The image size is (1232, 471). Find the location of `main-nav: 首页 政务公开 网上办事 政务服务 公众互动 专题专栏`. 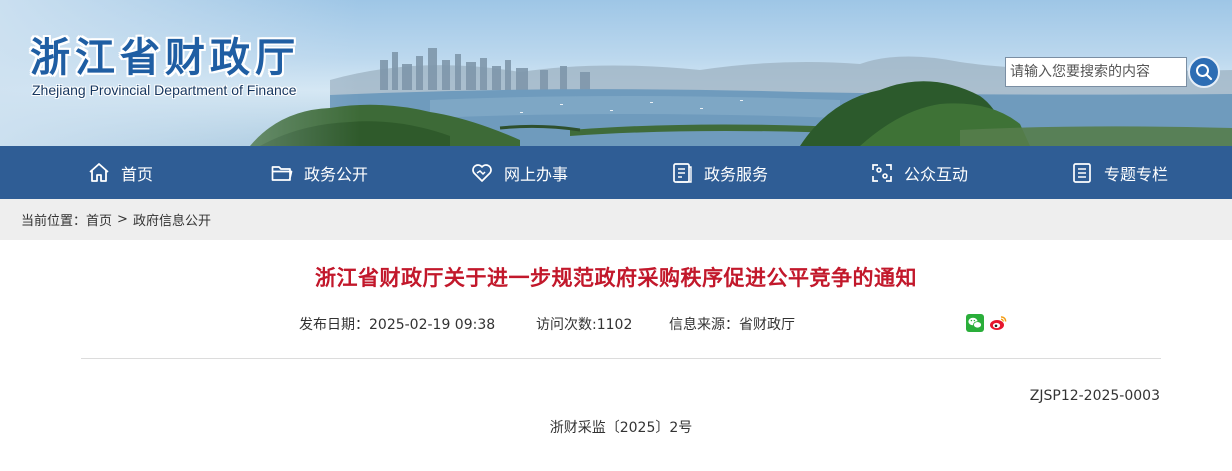

main-nav: 首页 政务公开 网上办事 政务服务 公众互动 专题专栏 is located at coordinates (616, 172).